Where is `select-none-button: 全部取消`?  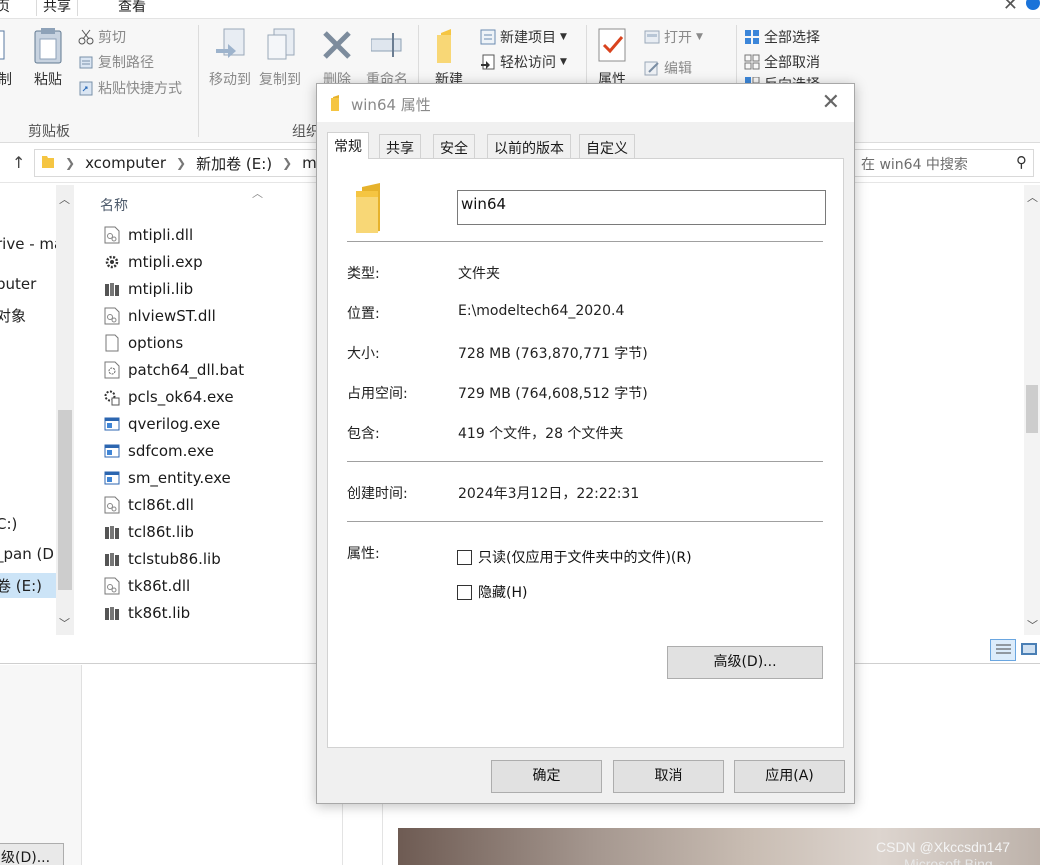 select-none-button: 全部取消 is located at coordinates (782, 62).